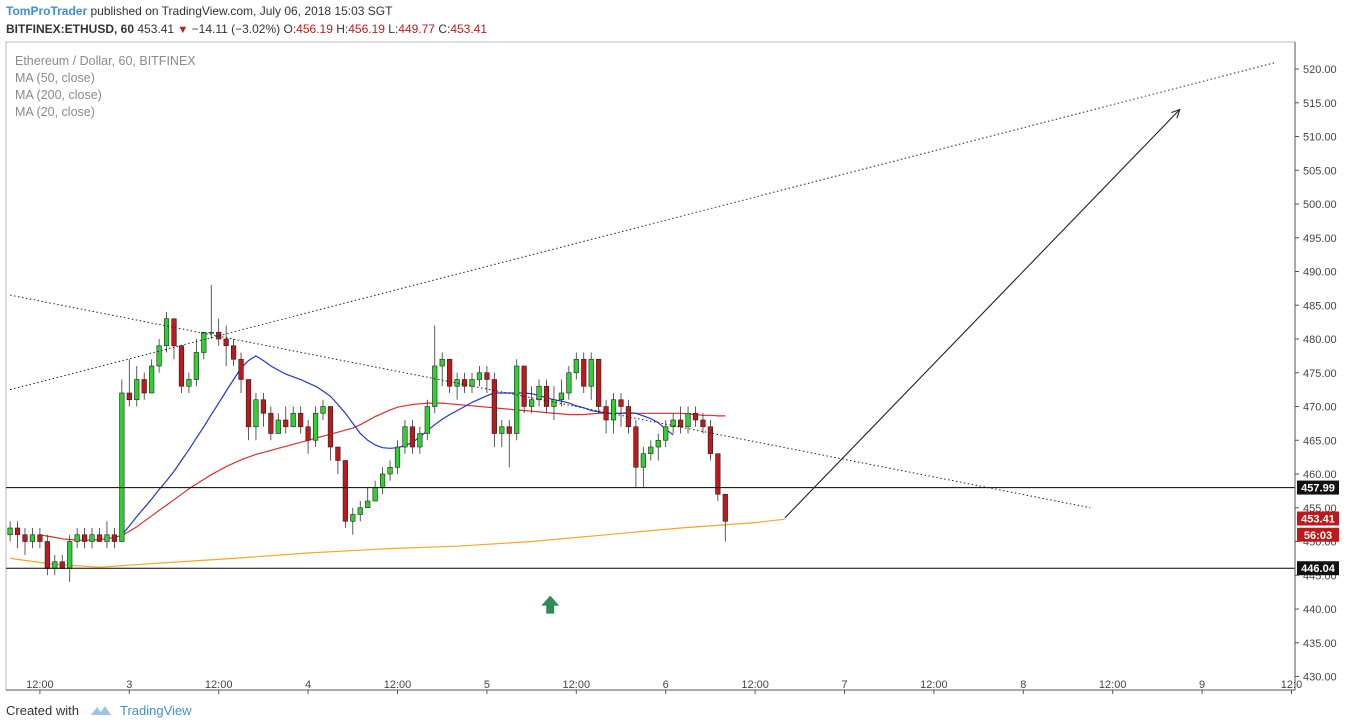 This screenshot has height=728, width=1348. Describe the element at coordinates (70, 29) in the screenshot. I see `symbol-label: BITFINEX:ETHUSD, 60` at that location.